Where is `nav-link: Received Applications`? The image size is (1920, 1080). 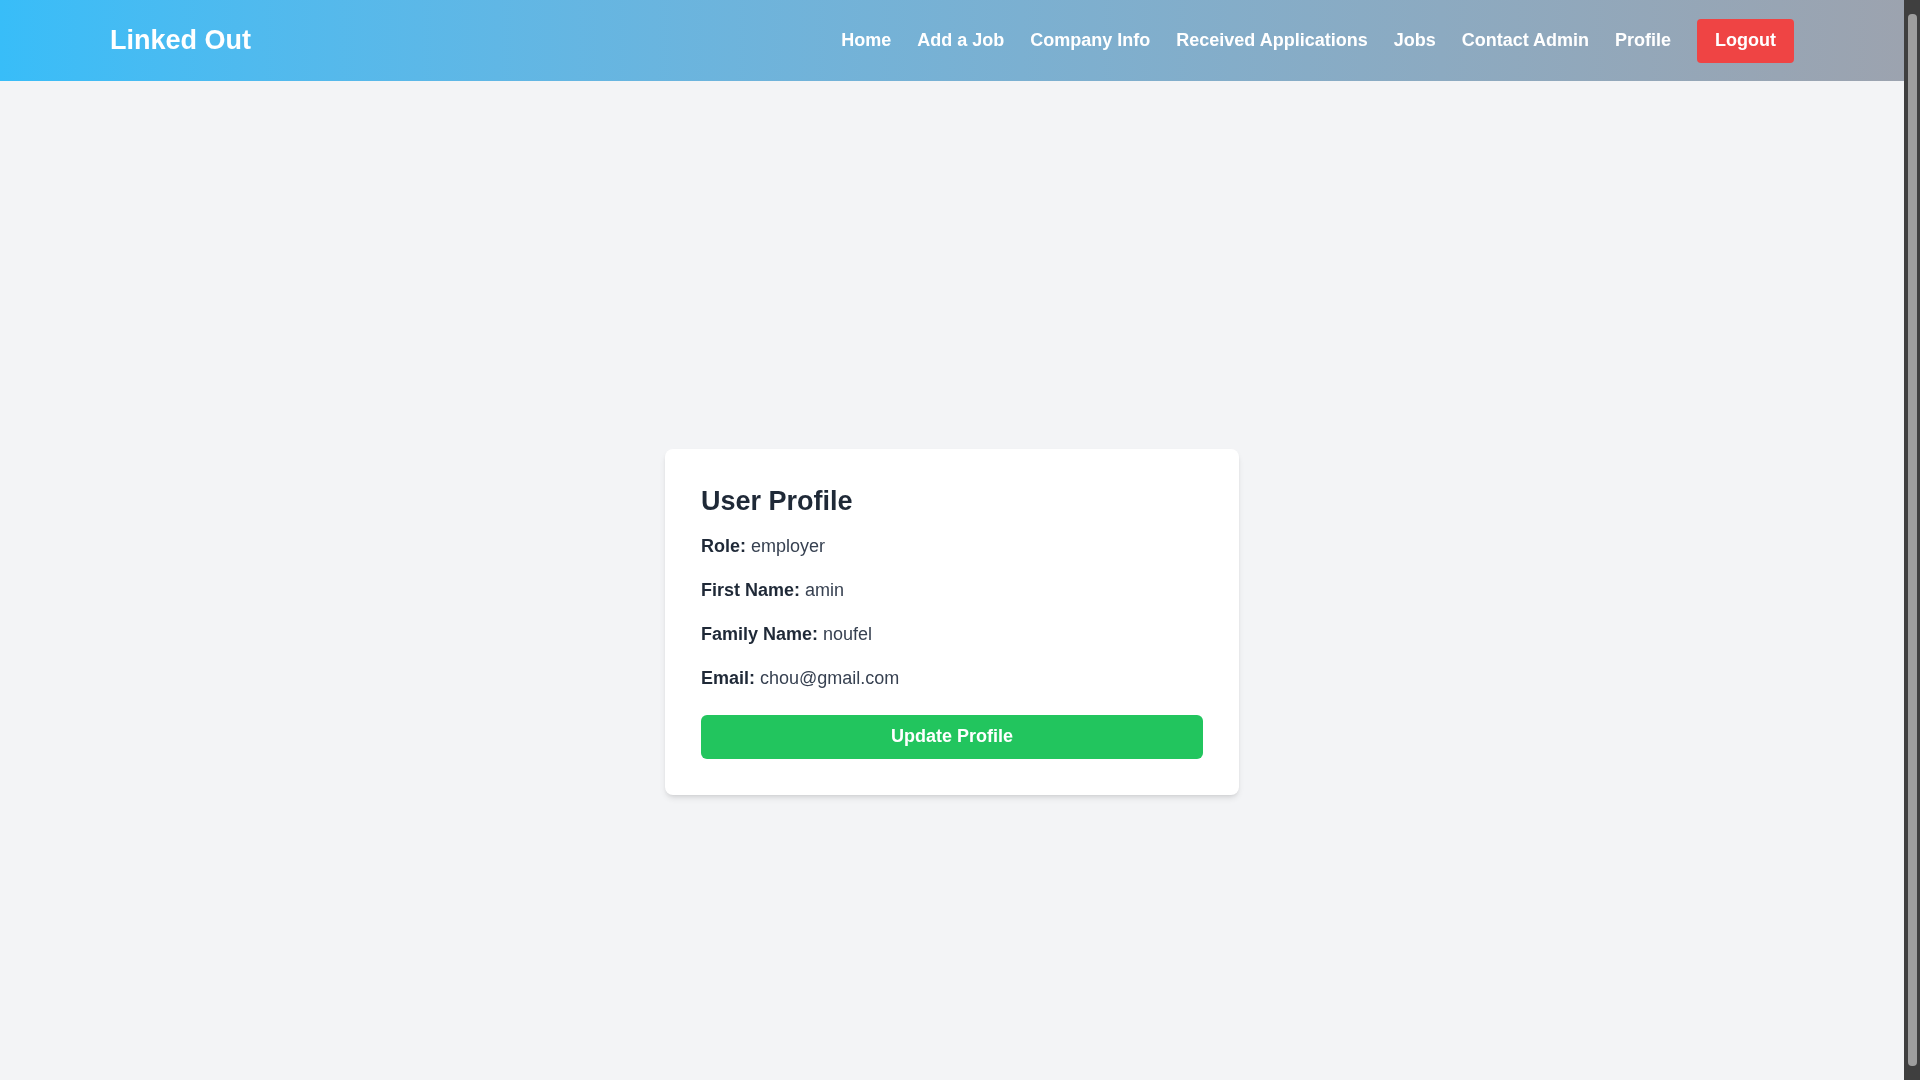 nav-link: Received Applications is located at coordinates (1272, 40).